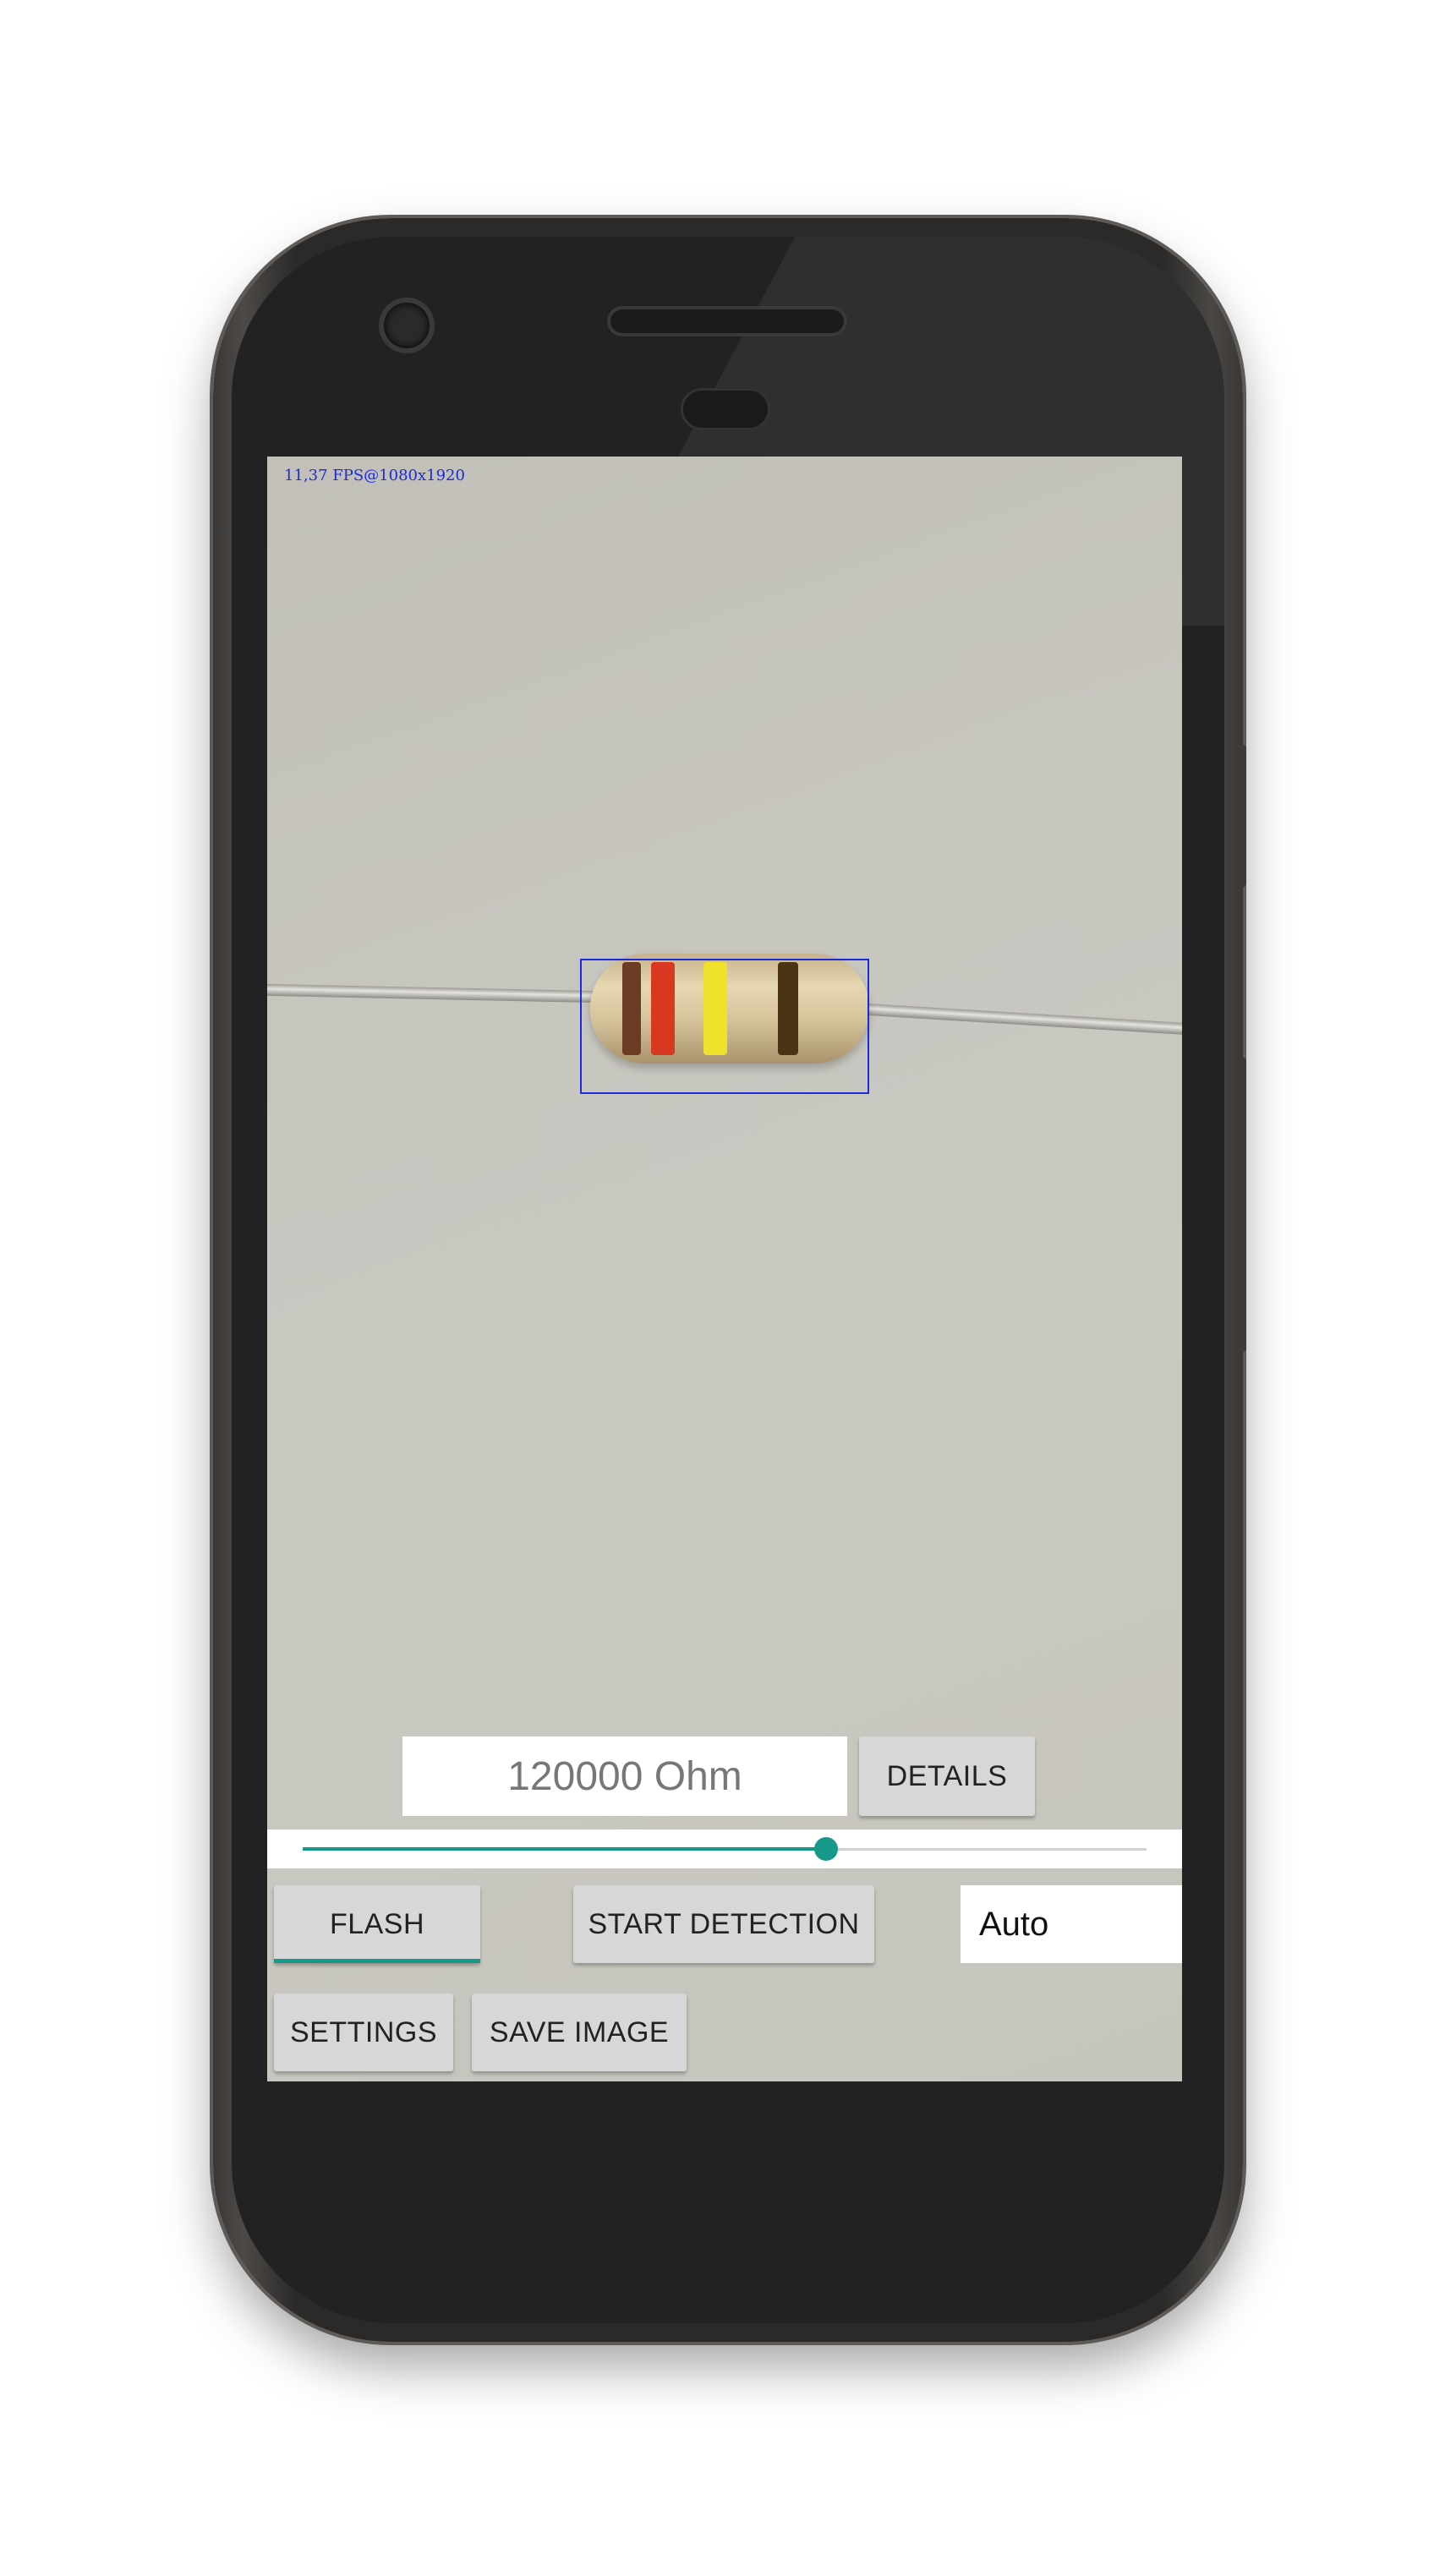  I want to click on resistor-lead-right, so click(1016, 1019).